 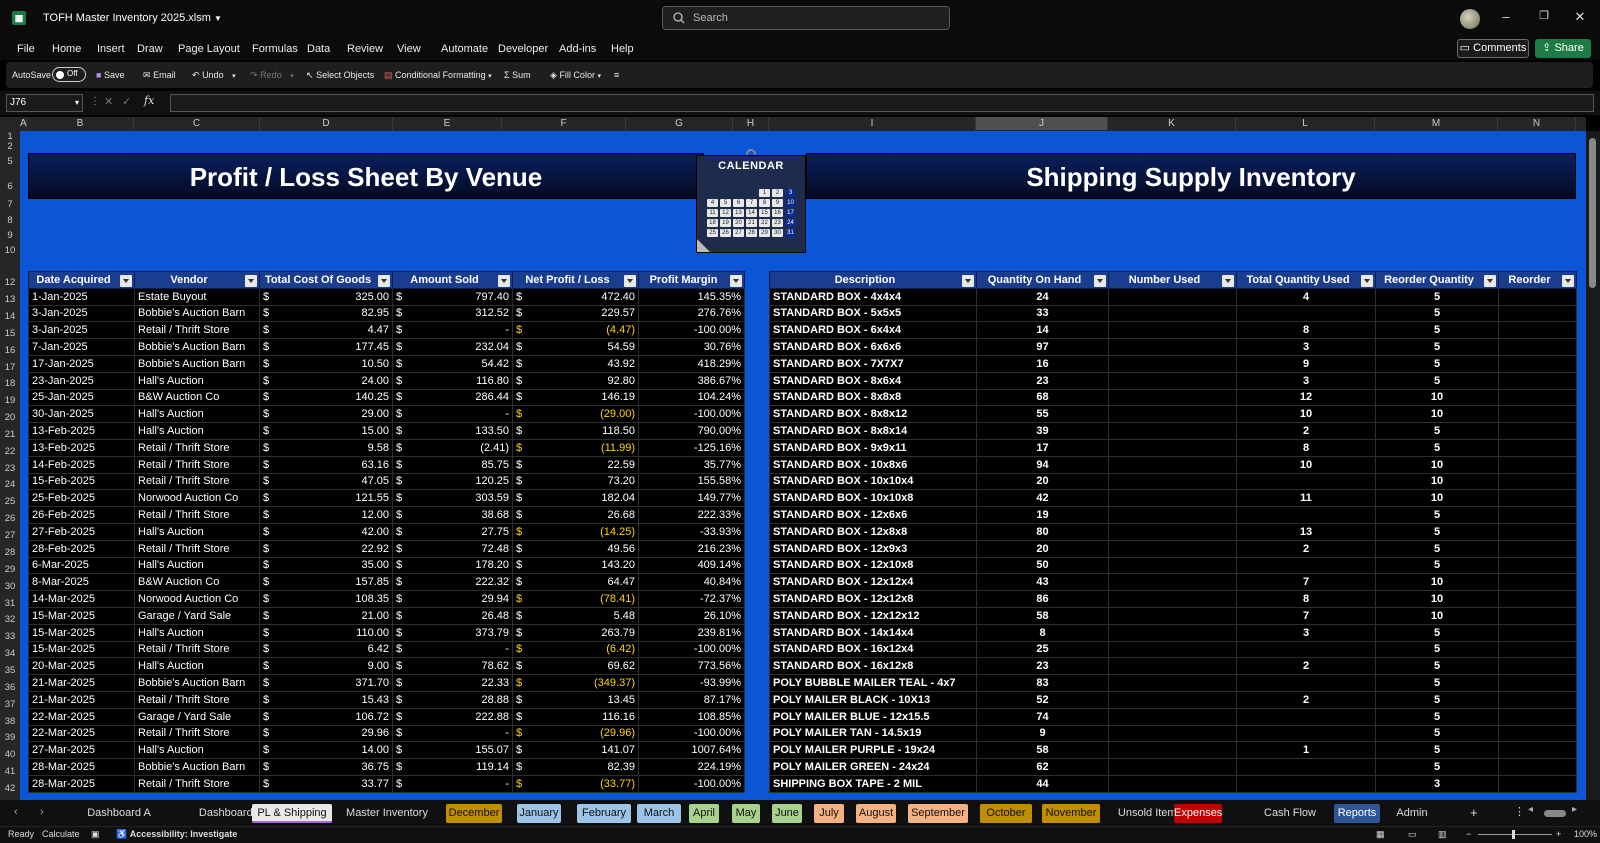 I want to click on inv-cell: 23, so click(x=1042, y=380).